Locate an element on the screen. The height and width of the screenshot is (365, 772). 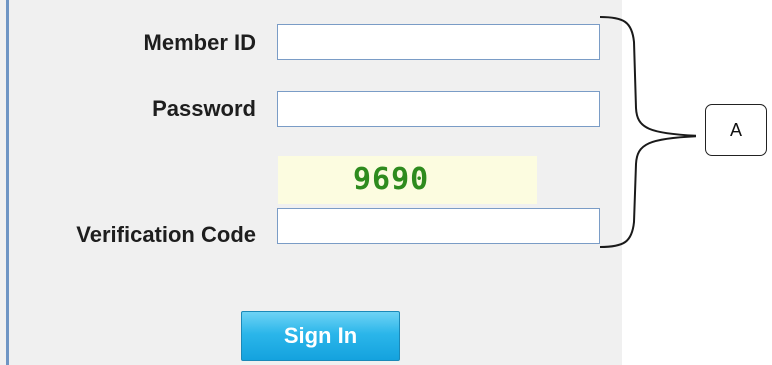
sign-in-button: Sign In is located at coordinates (320, 336).